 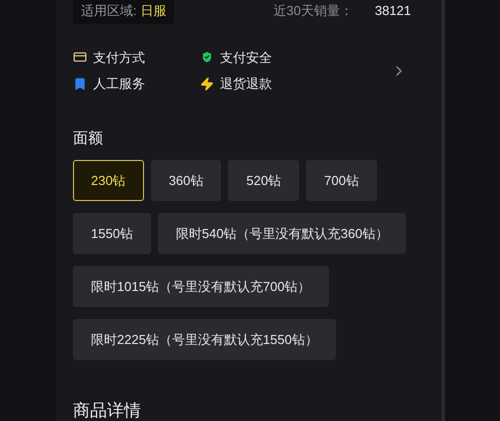 I want to click on sales-value: 38121, so click(x=392, y=11).